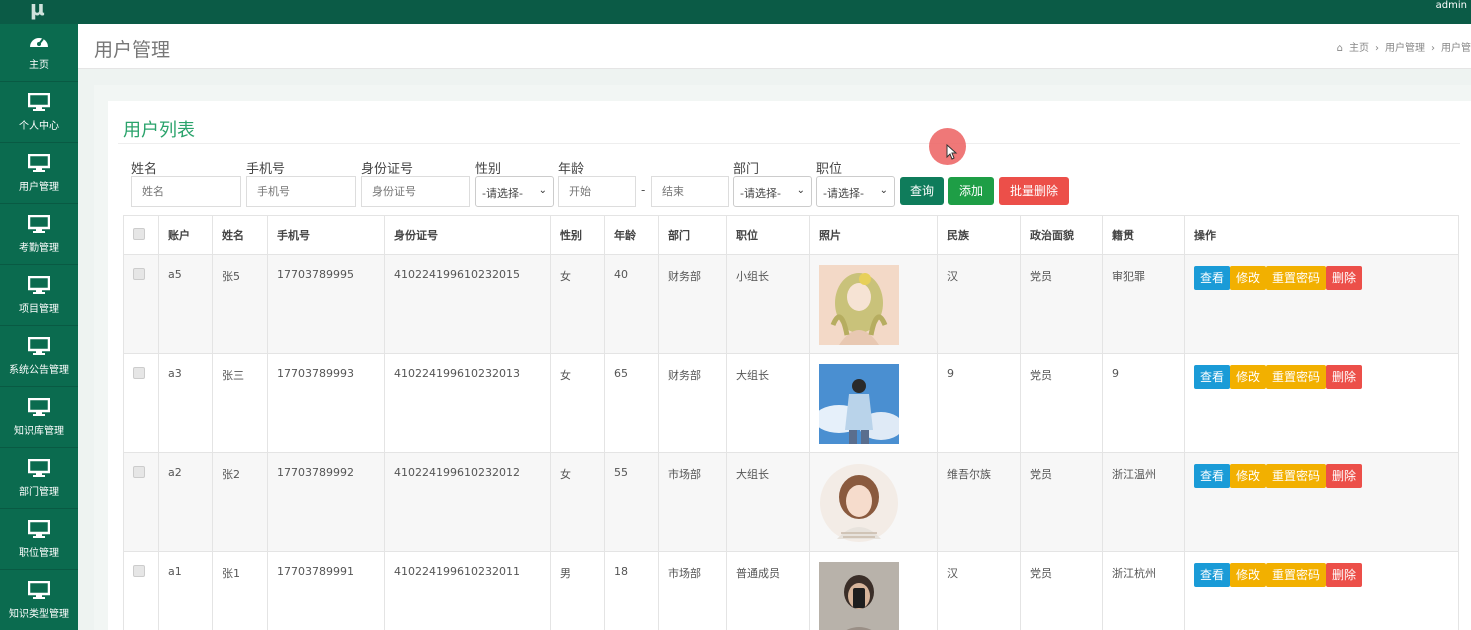 Image resolution: width=1471 pixels, height=630 pixels. I want to click on cell-photo, so click(873, 502).